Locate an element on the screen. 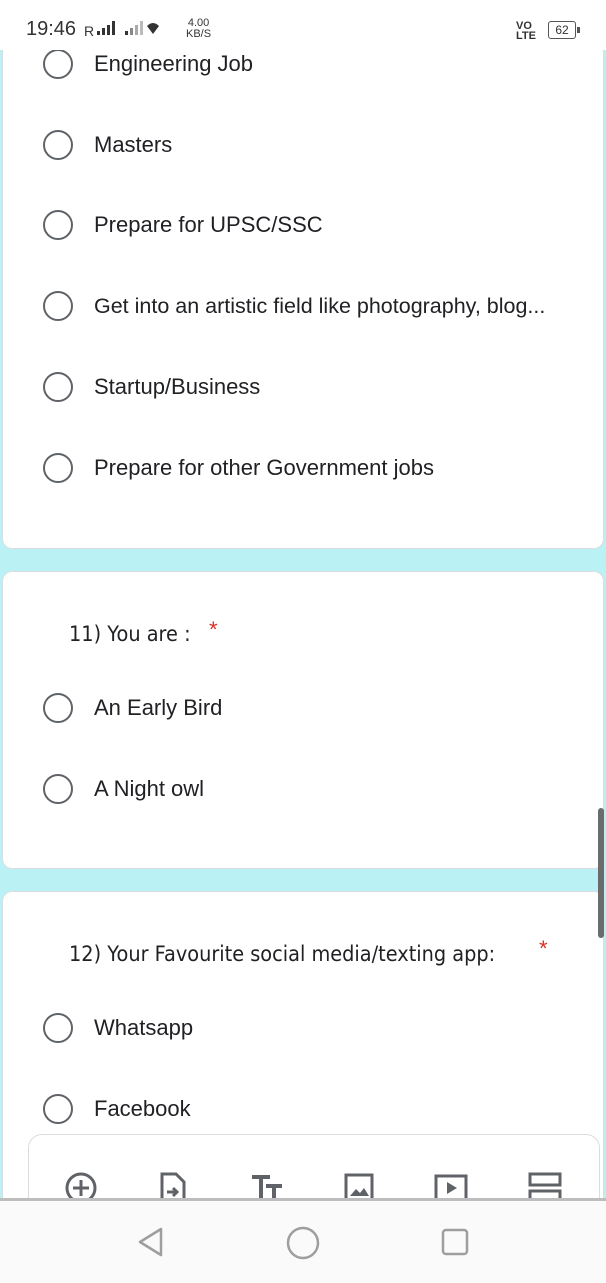 This screenshot has width=606, height=1283. radio-option: Engineering Job is located at coordinates (148, 64).